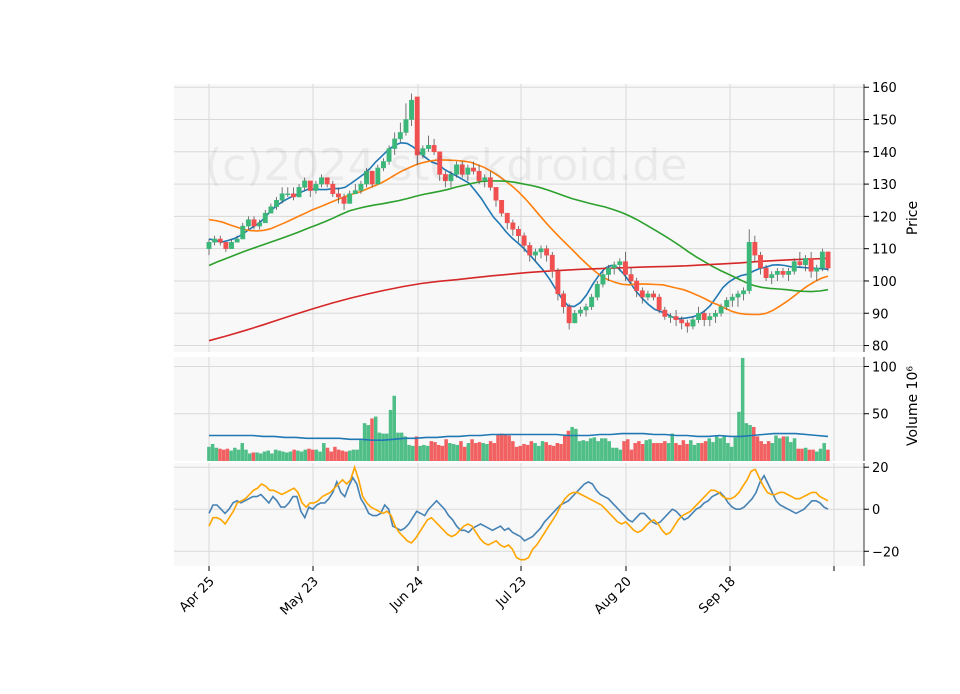 The height and width of the screenshot is (694, 960). I want to click on x-tick-label: Sep 18, so click(717, 595).